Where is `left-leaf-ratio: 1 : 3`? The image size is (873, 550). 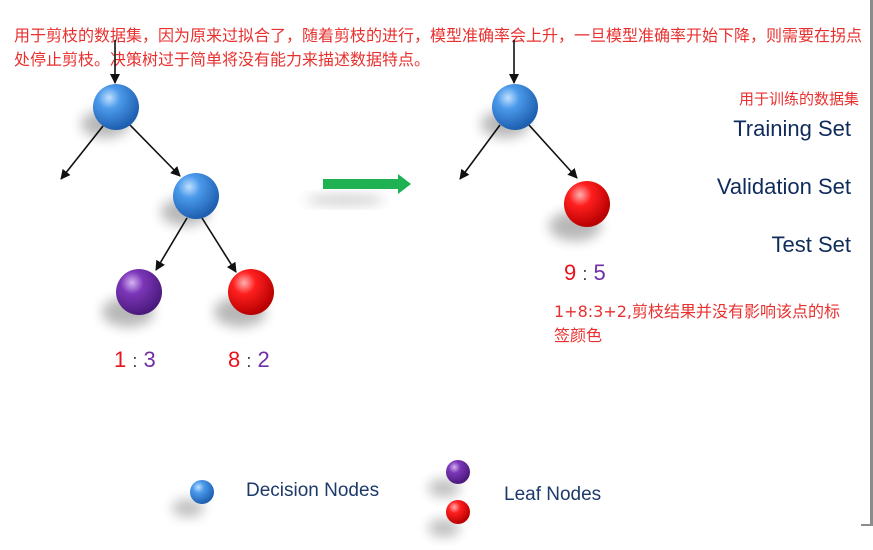
left-leaf-ratio: 1 : 3 is located at coordinates (135, 360).